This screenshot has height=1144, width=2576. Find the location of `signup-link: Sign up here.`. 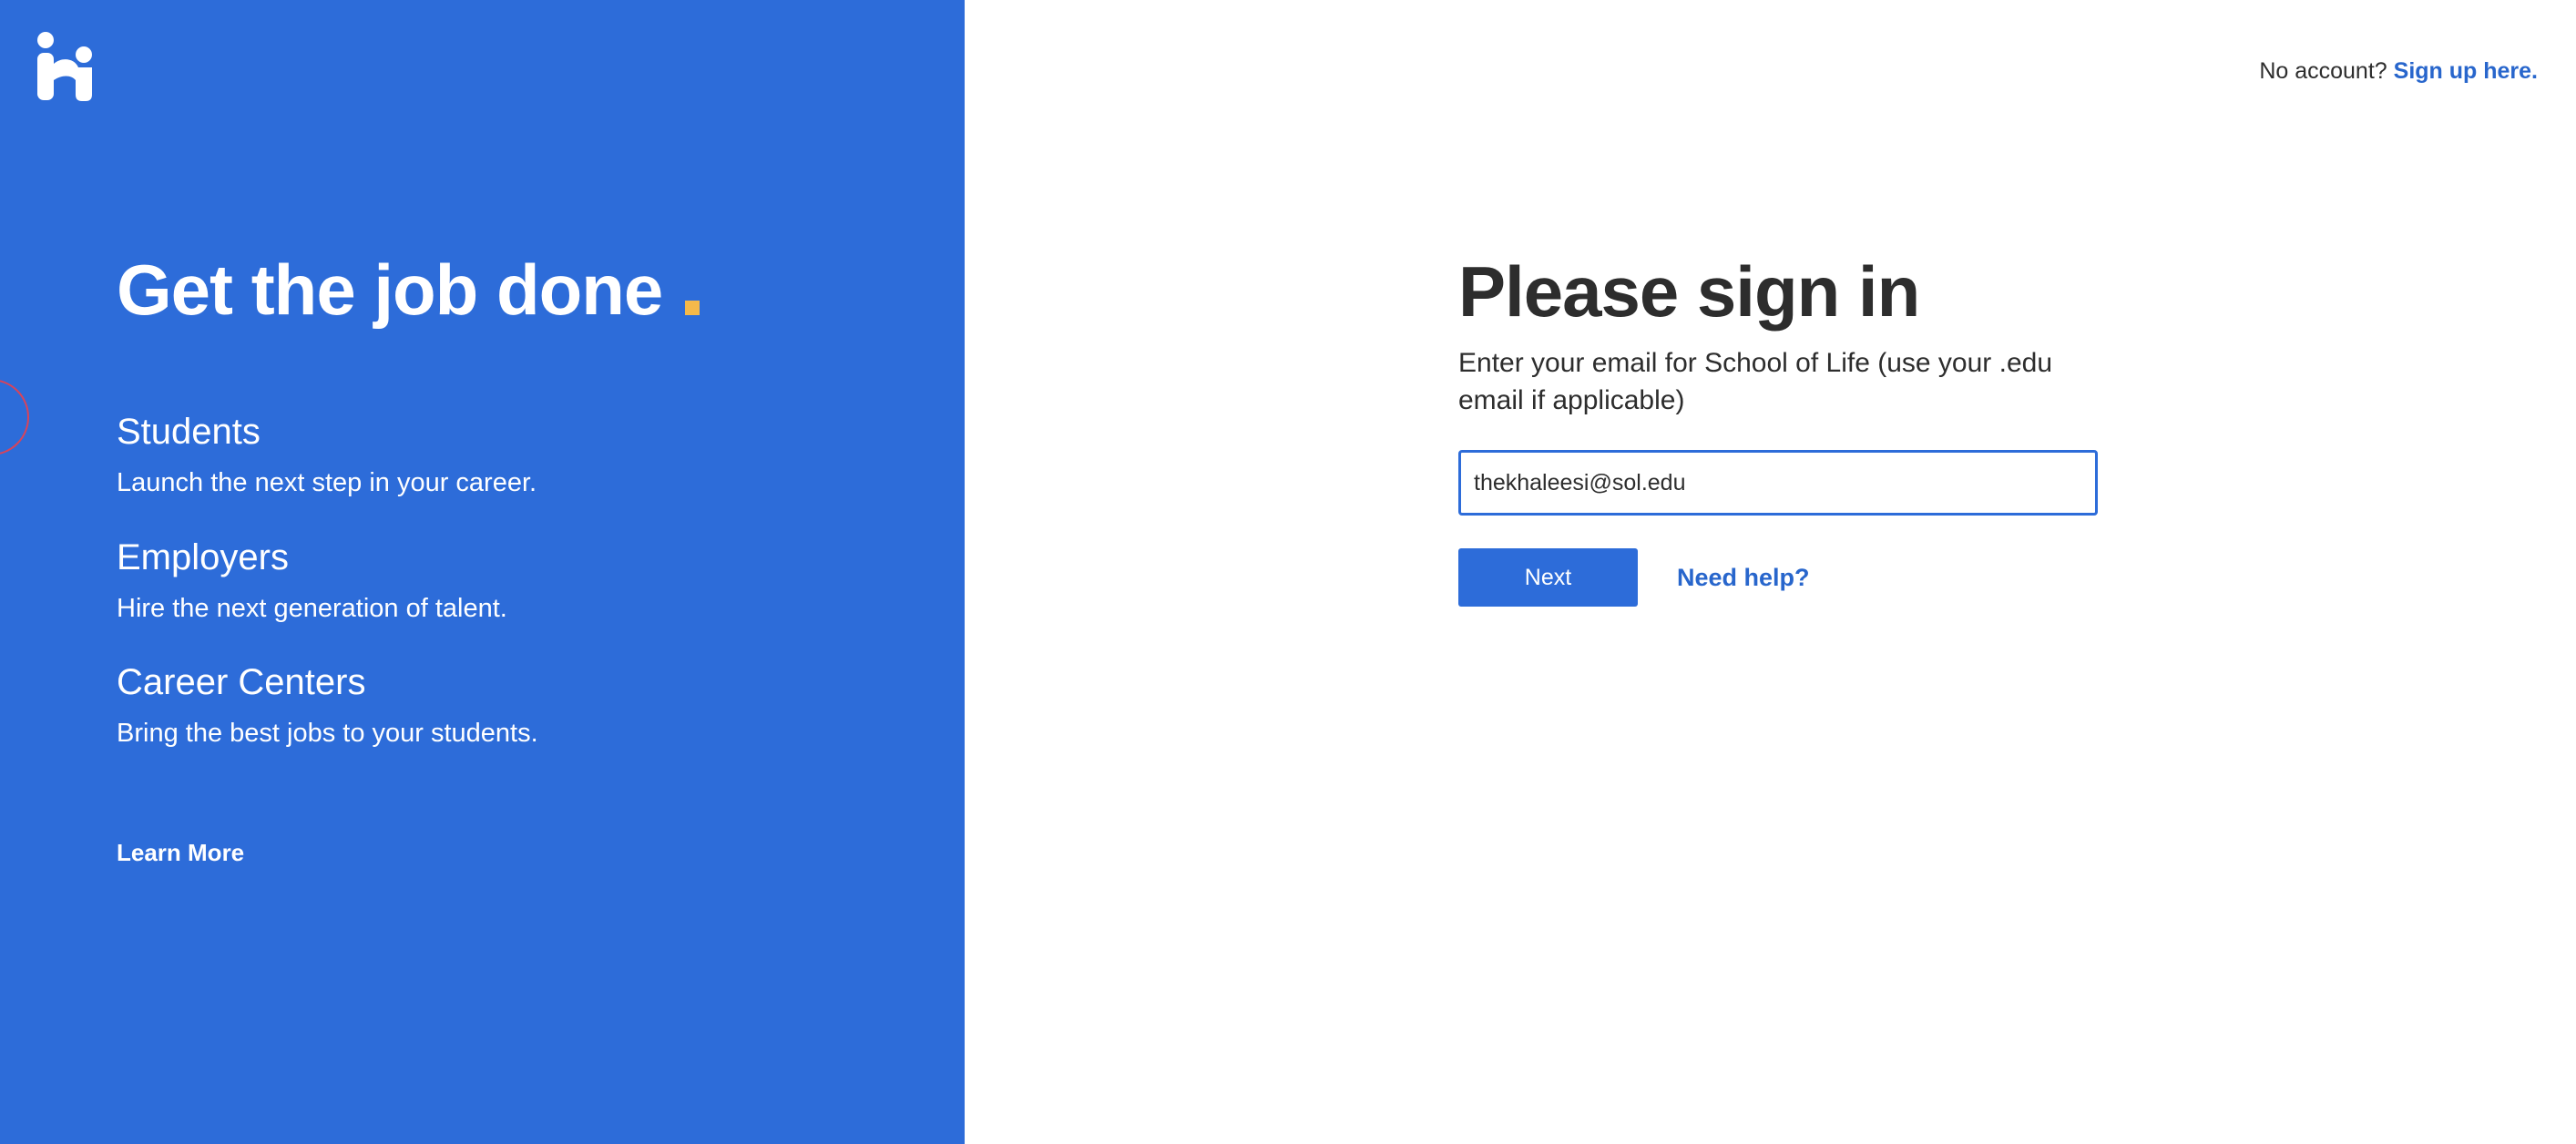

signup-link: Sign up here. is located at coordinates (2466, 71).